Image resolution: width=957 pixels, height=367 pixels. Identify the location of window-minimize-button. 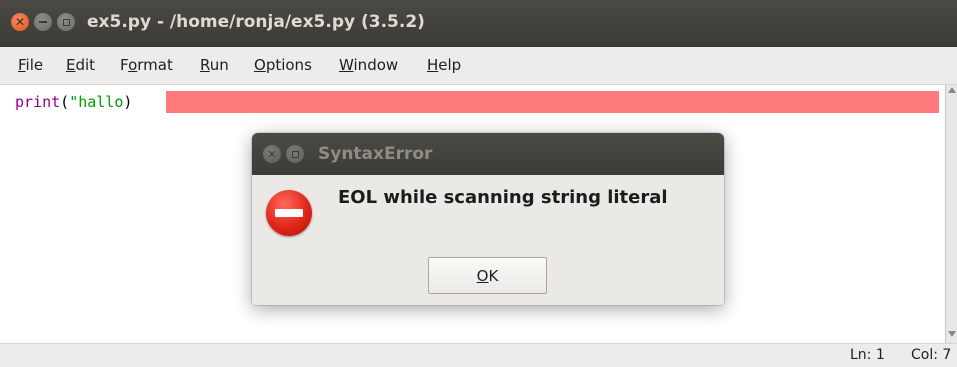
(43, 22).